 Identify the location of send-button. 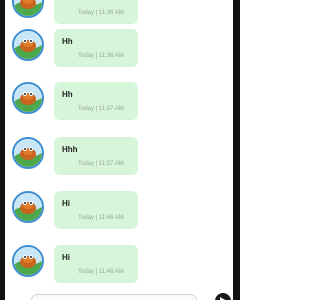
(223, 296).